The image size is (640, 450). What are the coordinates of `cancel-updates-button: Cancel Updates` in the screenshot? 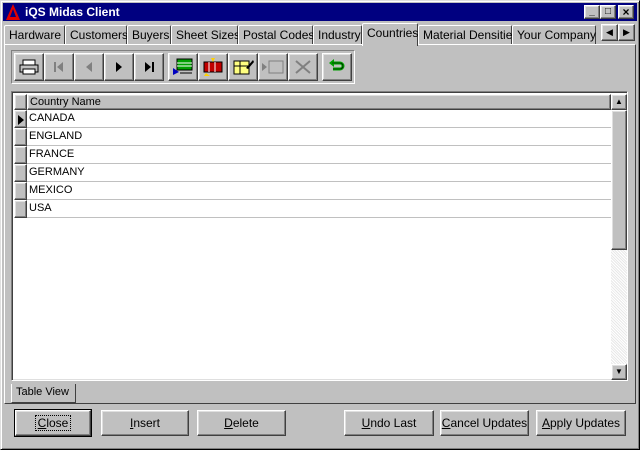 It's located at (484, 423).